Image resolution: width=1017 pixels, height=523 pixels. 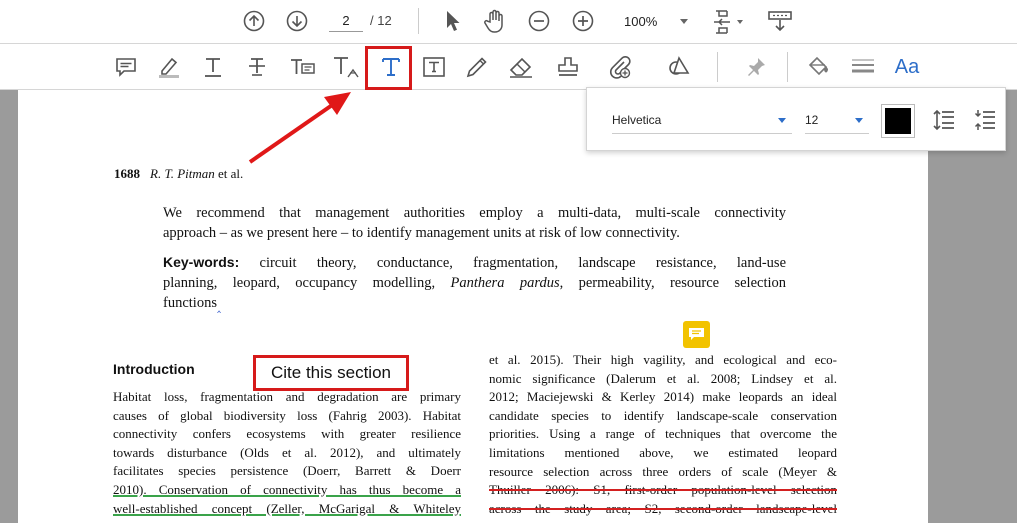 What do you see at coordinates (568, 67) in the screenshot?
I see `stamp-icon` at bounding box center [568, 67].